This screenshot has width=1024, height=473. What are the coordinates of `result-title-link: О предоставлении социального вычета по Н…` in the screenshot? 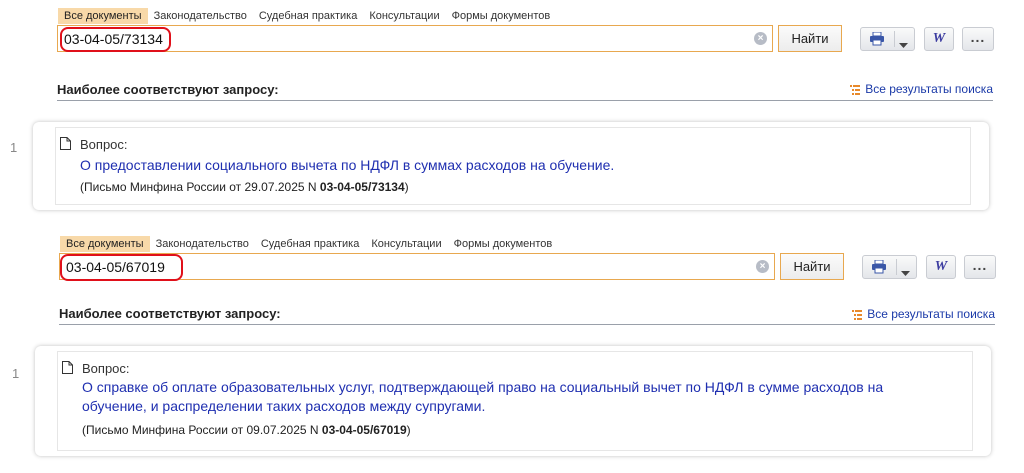 It's located at (495, 165).